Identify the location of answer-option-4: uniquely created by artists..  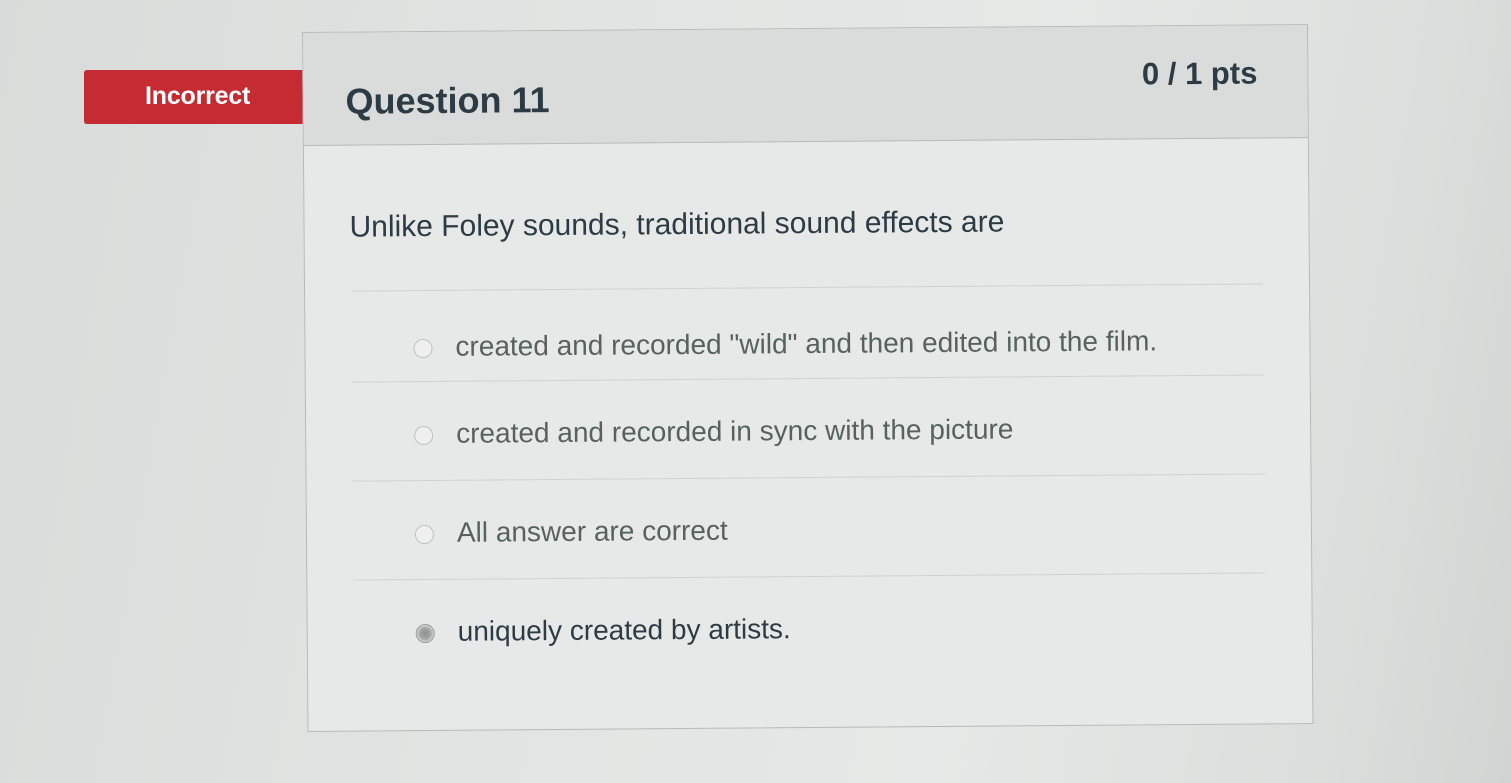
(810, 625).